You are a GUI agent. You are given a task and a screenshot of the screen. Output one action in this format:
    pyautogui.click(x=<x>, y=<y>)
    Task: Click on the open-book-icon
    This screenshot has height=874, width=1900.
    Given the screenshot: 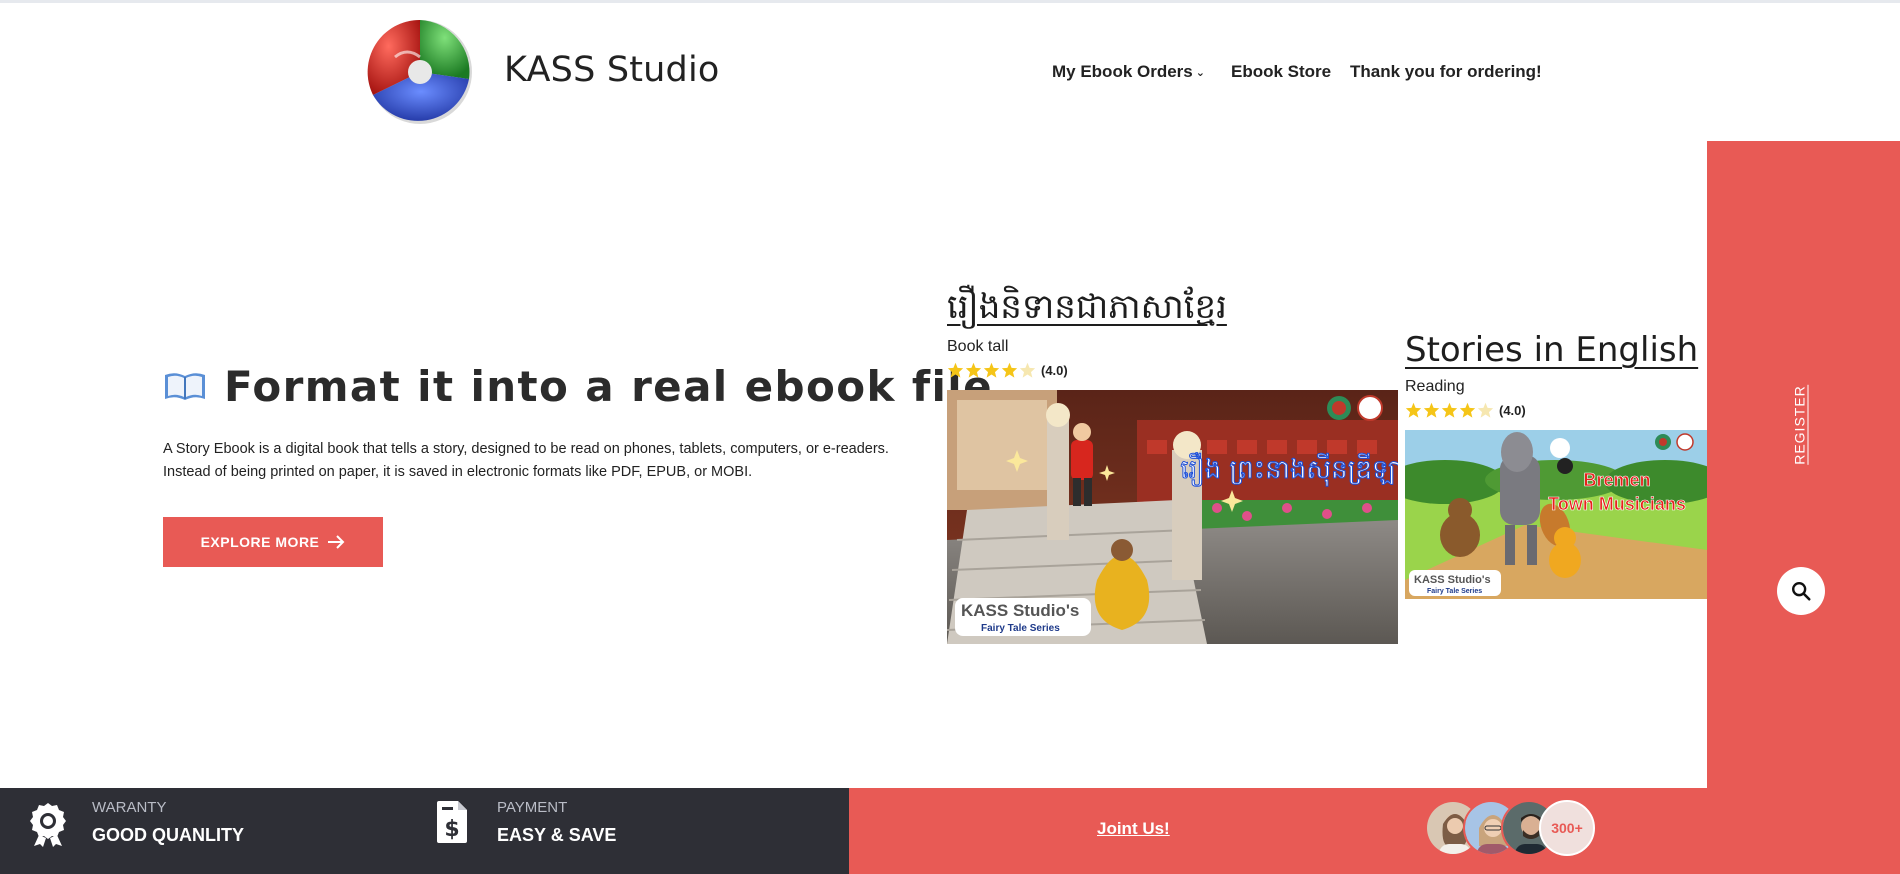 What is the action you would take?
    pyautogui.click(x=185, y=386)
    